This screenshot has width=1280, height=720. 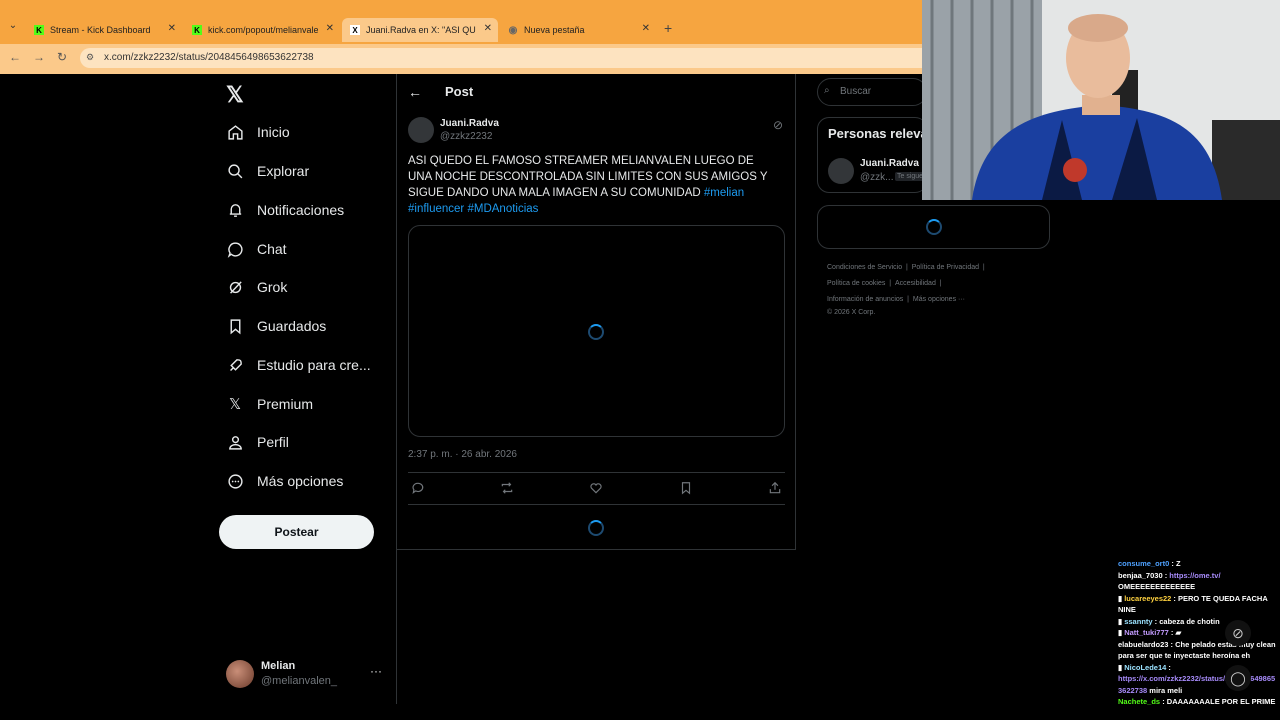 I want to click on back-arrow-icon: ←, so click(x=415, y=92).